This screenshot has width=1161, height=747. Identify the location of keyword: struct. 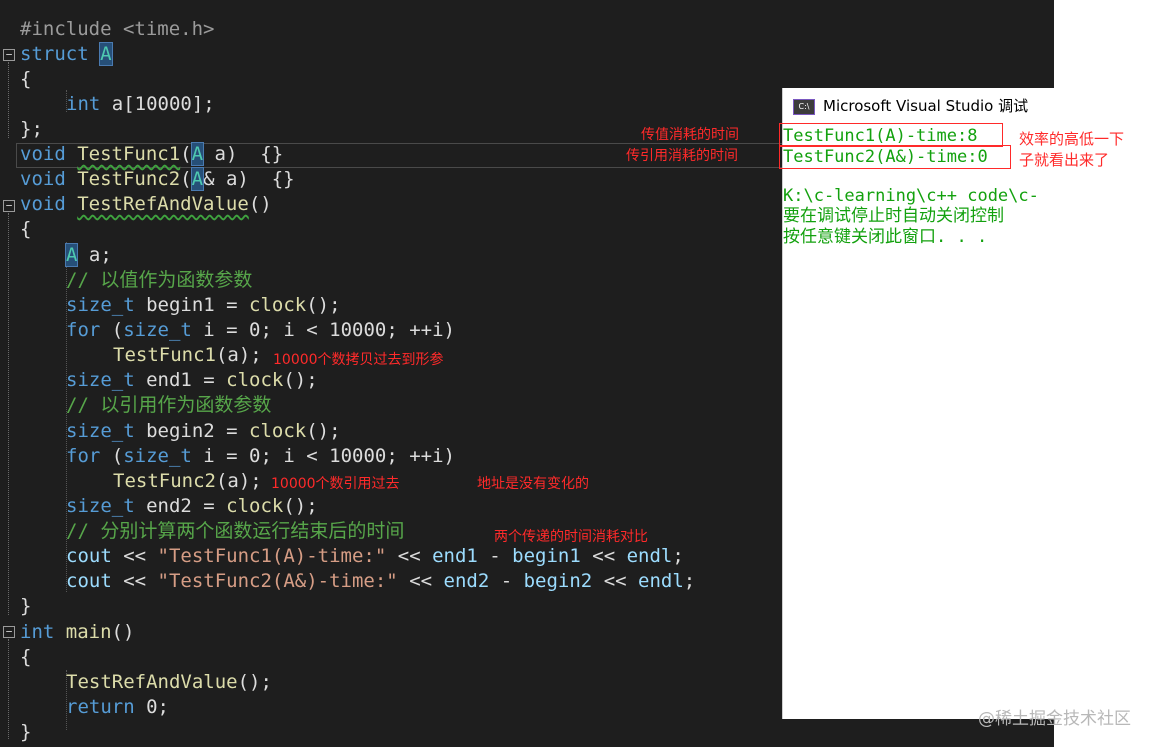
(60, 54).